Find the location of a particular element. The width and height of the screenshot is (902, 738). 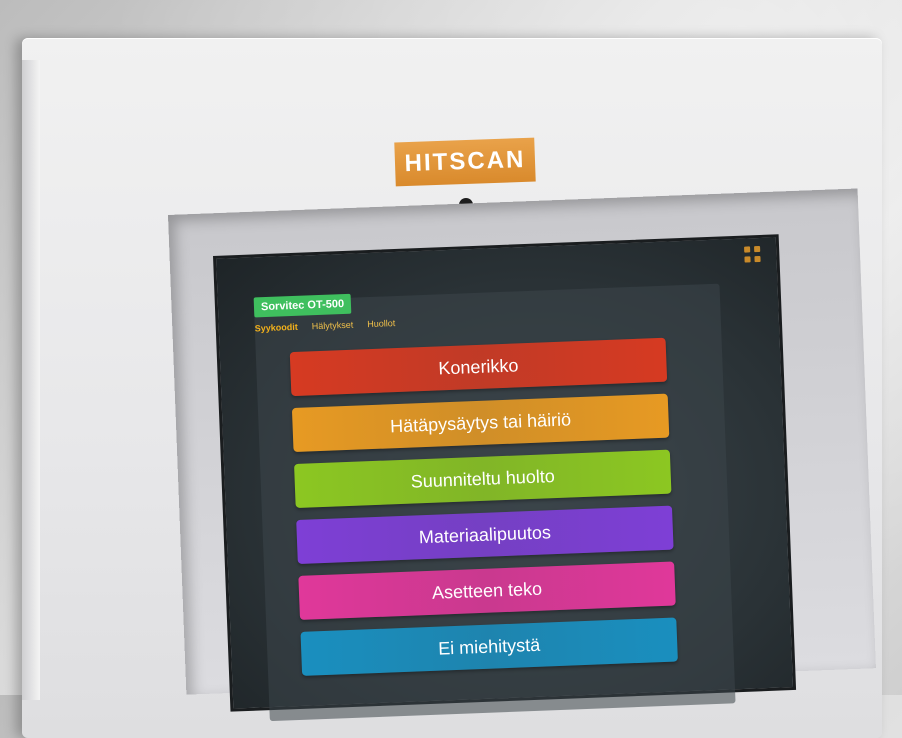

tab-syykoodit: Syykoodit is located at coordinates (276, 328).